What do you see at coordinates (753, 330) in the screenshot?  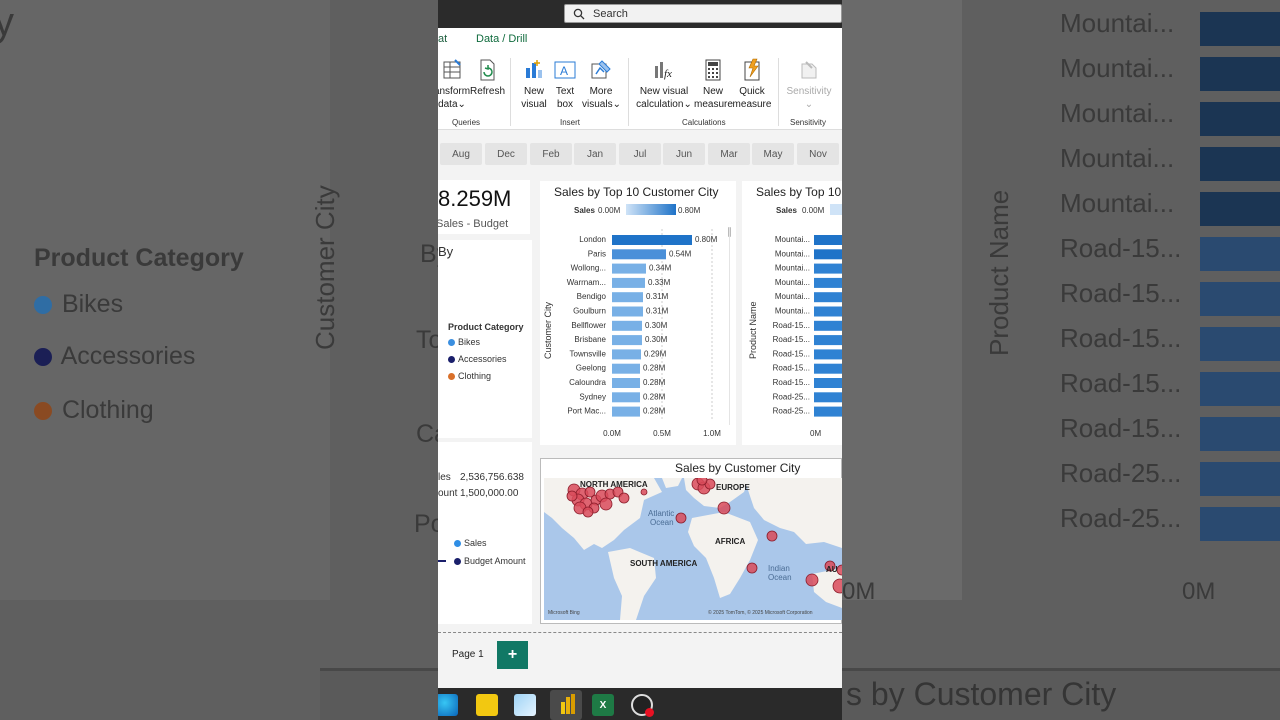 I see `y-axis-label: Product Name` at bounding box center [753, 330].